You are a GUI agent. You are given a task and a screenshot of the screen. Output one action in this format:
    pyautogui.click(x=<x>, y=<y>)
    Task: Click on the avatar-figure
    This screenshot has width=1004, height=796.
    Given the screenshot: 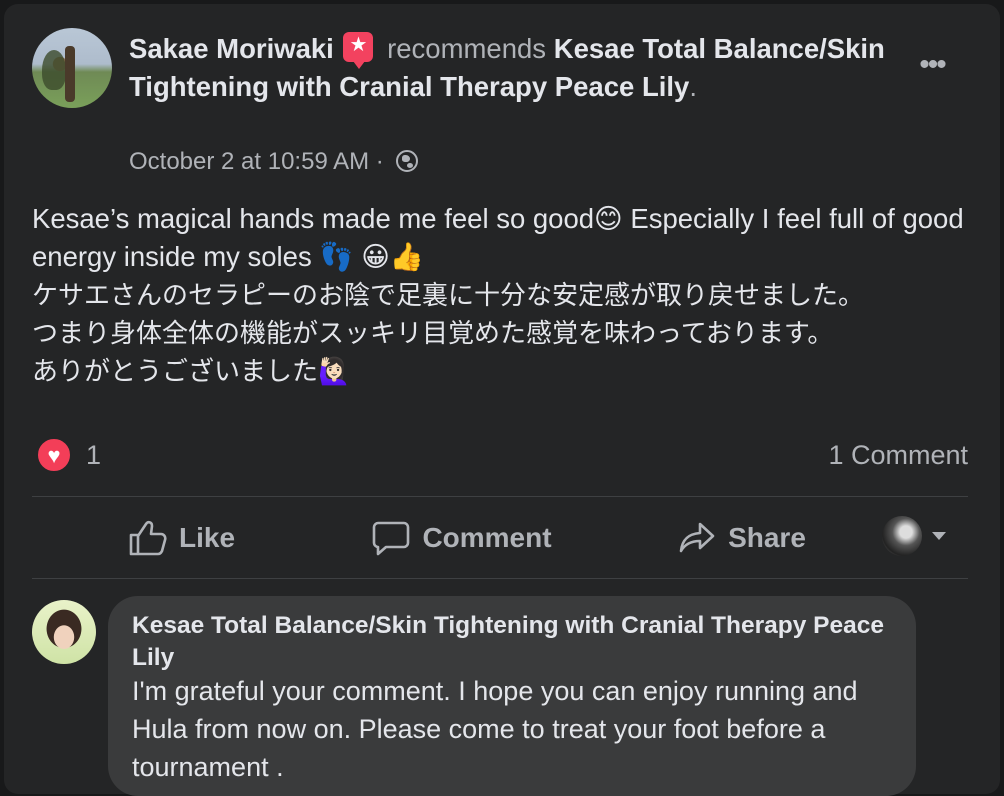 What is the action you would take?
    pyautogui.click(x=70, y=74)
    